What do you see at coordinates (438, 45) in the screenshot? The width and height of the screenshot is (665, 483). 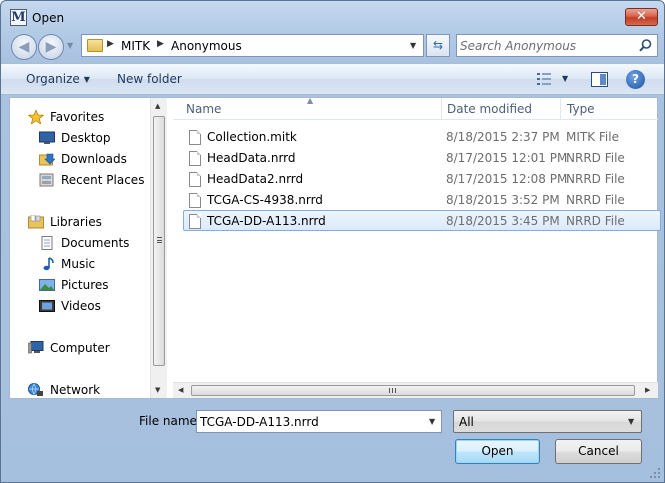 I see `refresh-button: ⇆` at bounding box center [438, 45].